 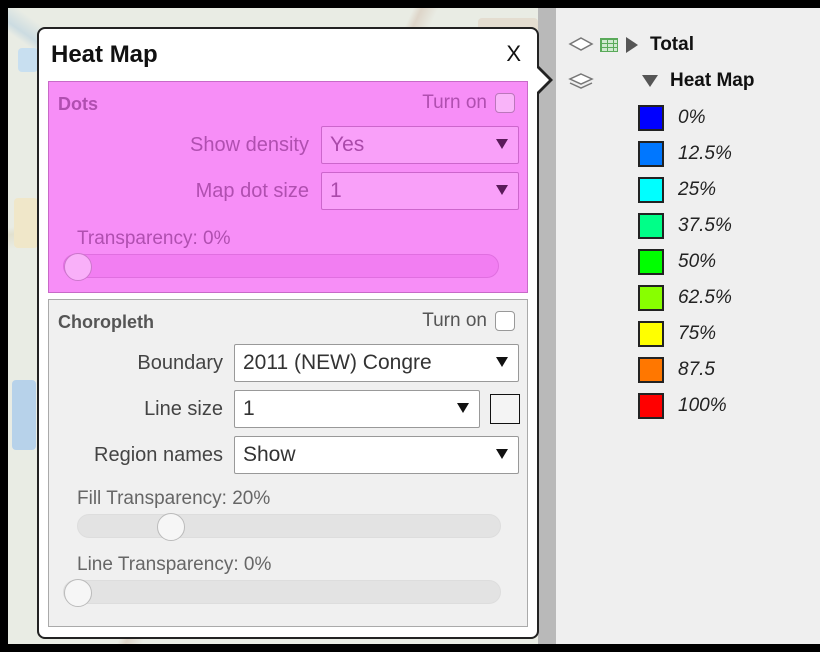 What do you see at coordinates (692, 117) in the screenshot?
I see `legend-label: 0%` at bounding box center [692, 117].